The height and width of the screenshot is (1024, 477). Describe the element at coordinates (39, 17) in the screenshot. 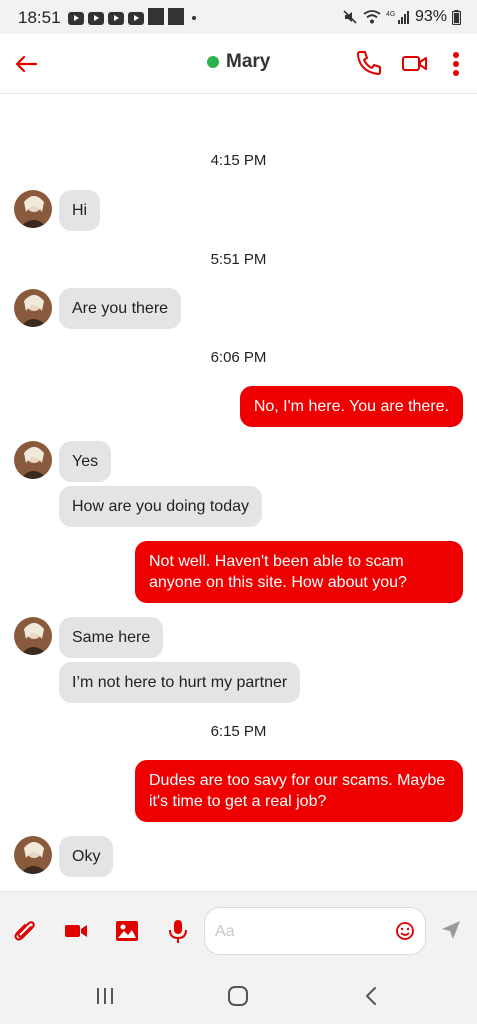

I see `status-time: 18:51` at that location.